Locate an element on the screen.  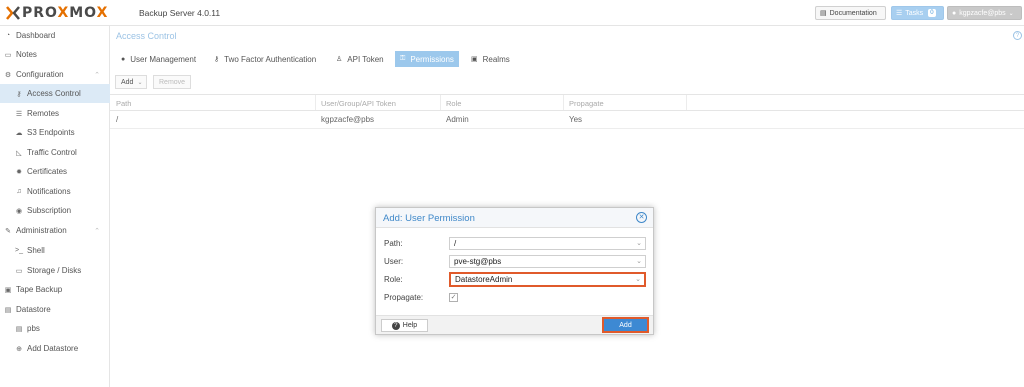
address-book-icon: ▣ is located at coordinates (474, 59).